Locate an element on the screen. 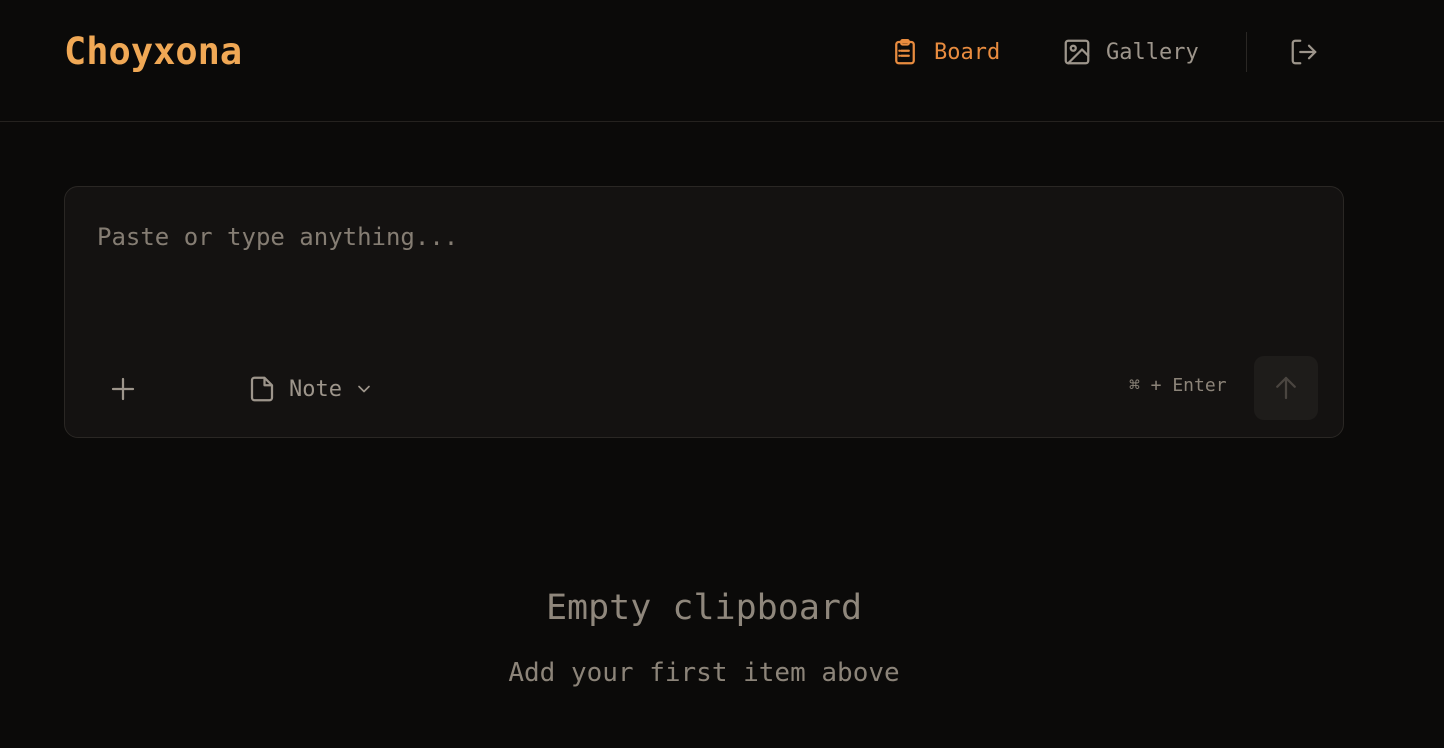 The width and height of the screenshot is (1444, 748). arrow-up-icon is located at coordinates (1286, 388).